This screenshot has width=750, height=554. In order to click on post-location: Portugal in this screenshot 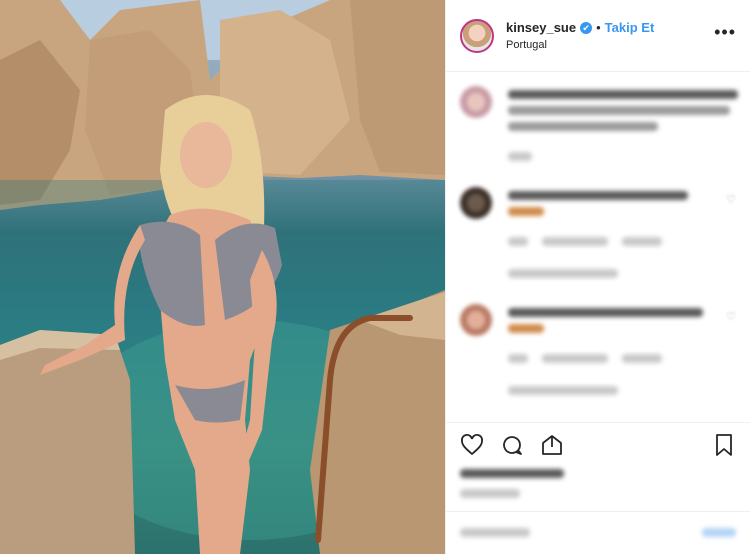, I will do `click(580, 45)`.